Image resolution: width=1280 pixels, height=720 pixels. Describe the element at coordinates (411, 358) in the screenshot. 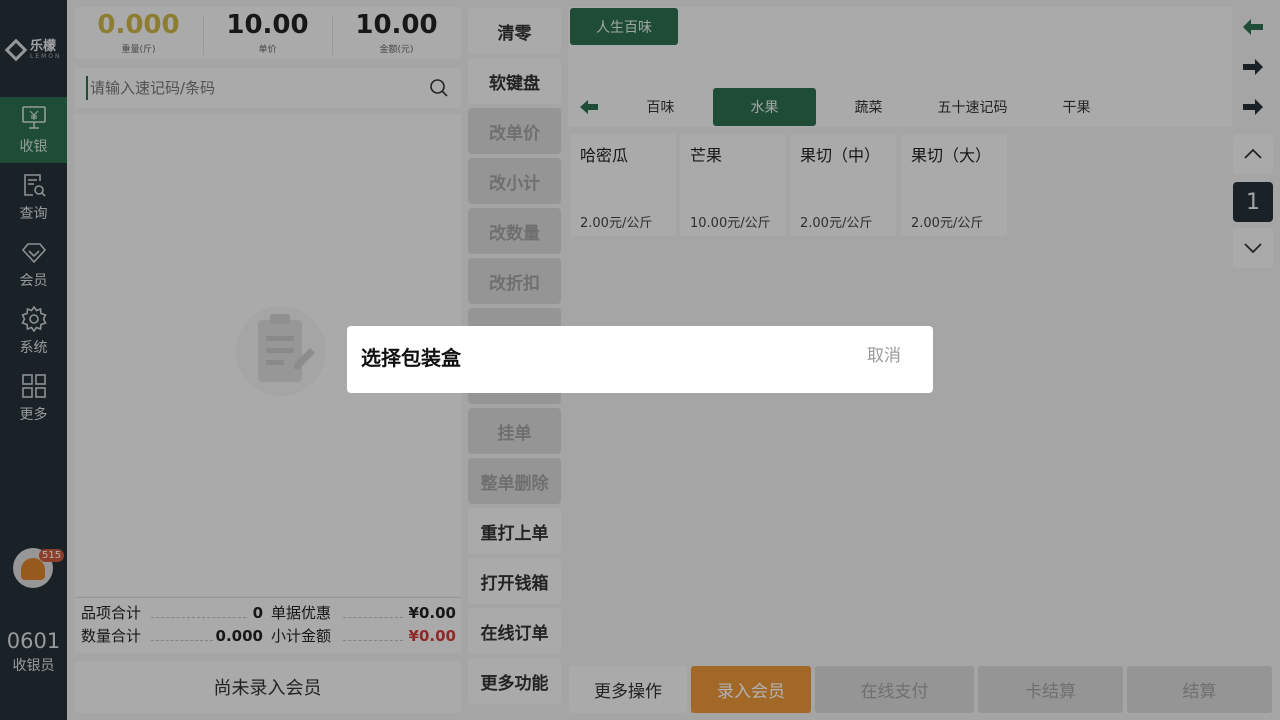

I see `dialog-title: 选择包装盒` at that location.